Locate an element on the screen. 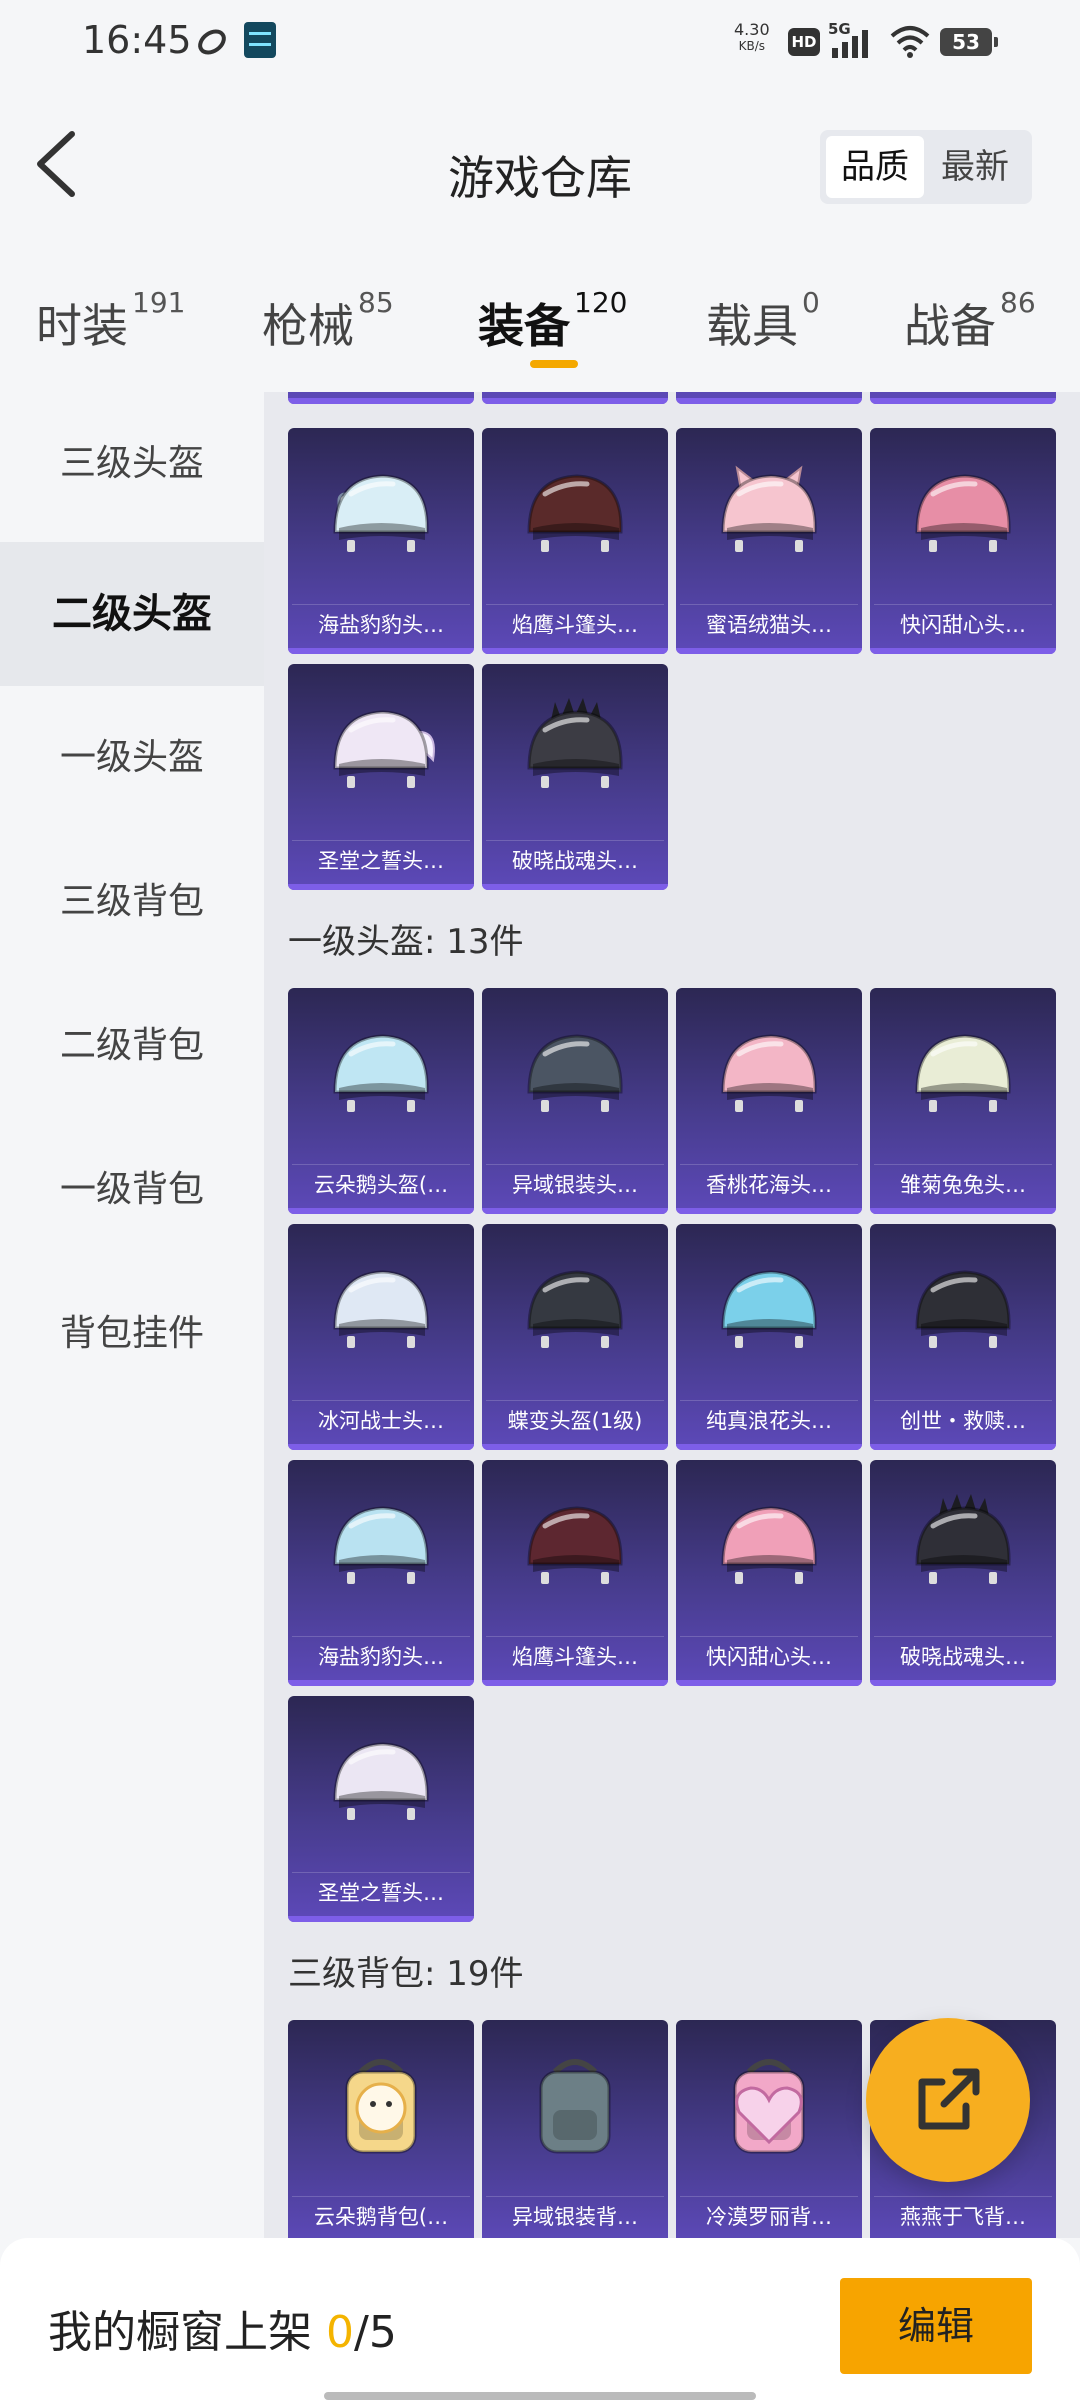 Image resolution: width=1080 pixels, height=2408 pixels. tab-guns: 枪械 85 is located at coordinates (328, 321).